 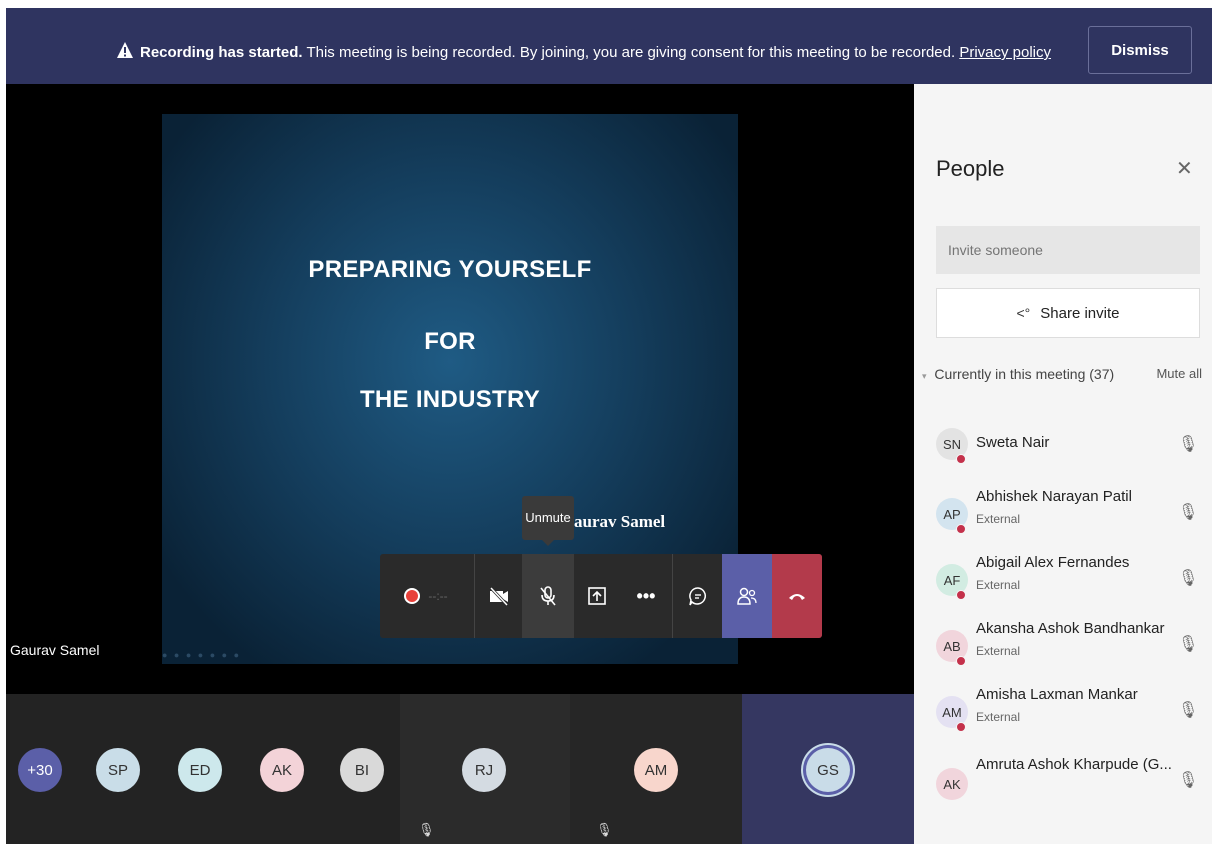 What do you see at coordinates (40, 770) in the screenshot?
I see `more-participants-avatar: +30` at bounding box center [40, 770].